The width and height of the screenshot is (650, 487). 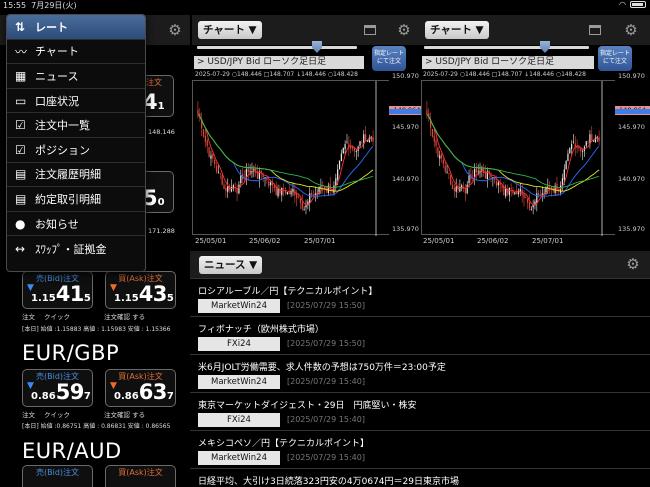 What do you see at coordinates (76, 224) in the screenshot?
I see `menu-item-notices: ● お知らせ` at bounding box center [76, 224].